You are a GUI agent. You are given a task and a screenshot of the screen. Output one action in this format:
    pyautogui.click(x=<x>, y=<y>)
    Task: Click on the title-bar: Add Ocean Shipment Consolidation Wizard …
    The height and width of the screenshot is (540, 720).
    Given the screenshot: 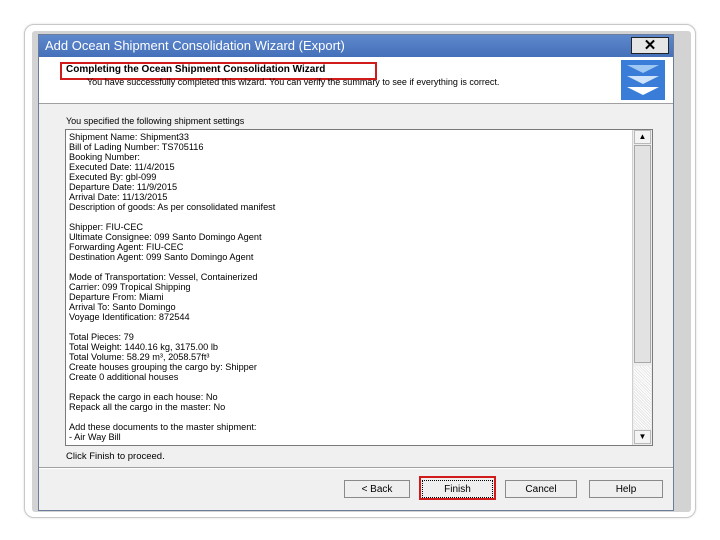 What is the action you would take?
    pyautogui.click(x=356, y=46)
    